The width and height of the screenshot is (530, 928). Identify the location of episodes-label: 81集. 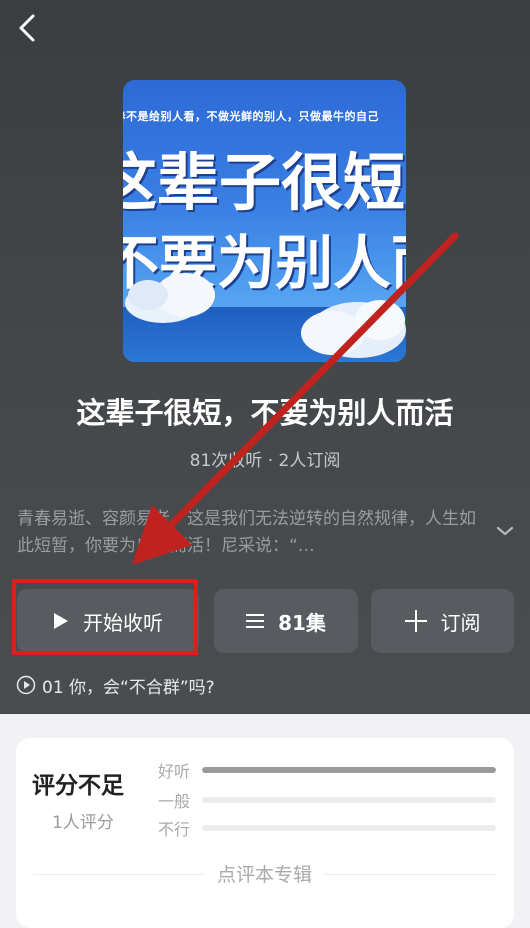
(302, 622).